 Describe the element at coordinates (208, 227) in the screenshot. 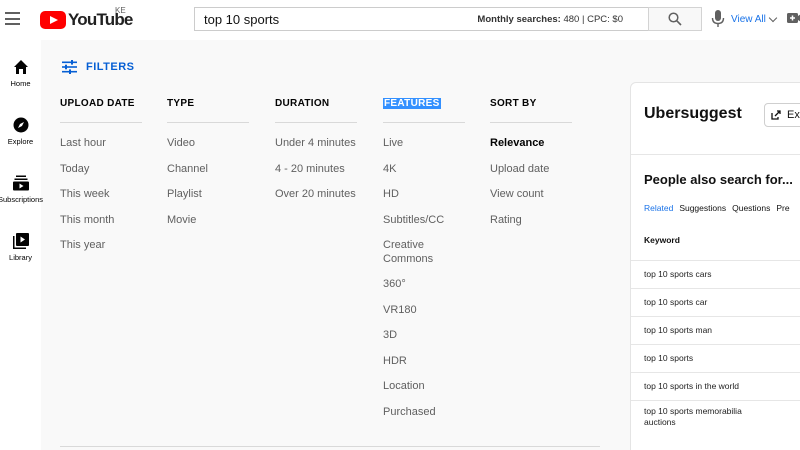

I see `filter-option: Movie` at that location.